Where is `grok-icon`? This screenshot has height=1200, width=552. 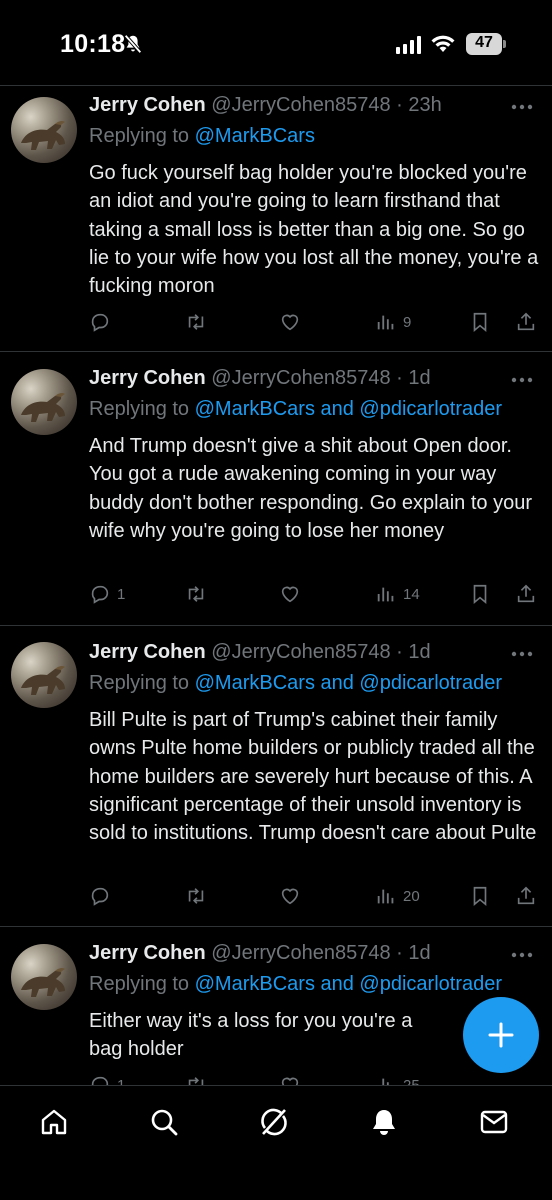
grok-icon is located at coordinates (274, 1122).